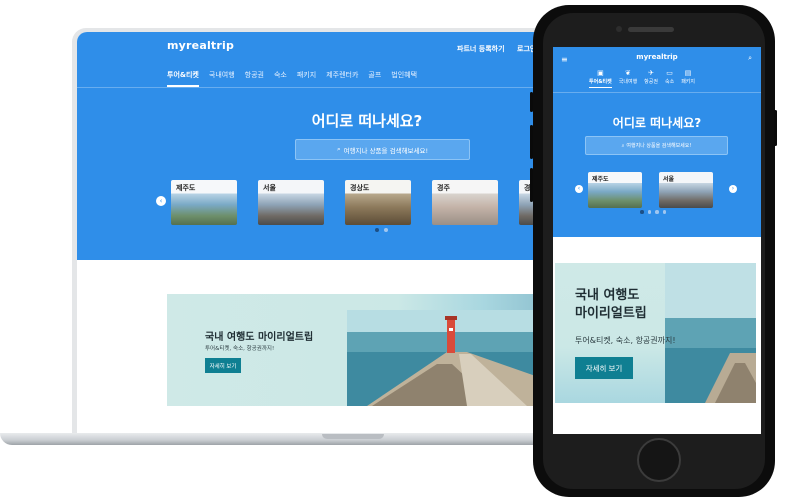  What do you see at coordinates (669, 82) in the screenshot?
I see `phone-nav-label: 숙소` at bounding box center [669, 82].